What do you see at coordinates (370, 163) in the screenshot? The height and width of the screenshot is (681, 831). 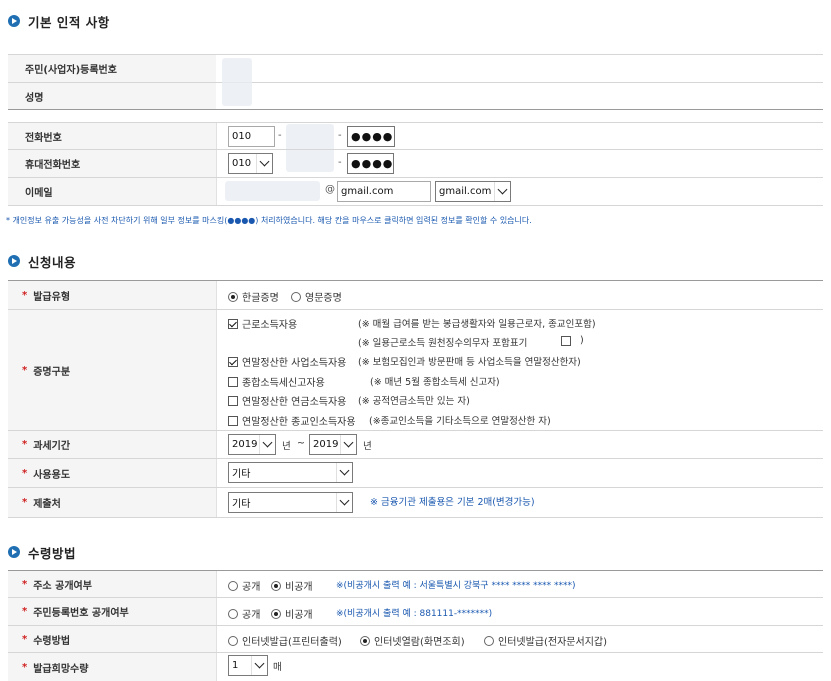 I see `mobile-last-input: ●●●●` at bounding box center [370, 163].